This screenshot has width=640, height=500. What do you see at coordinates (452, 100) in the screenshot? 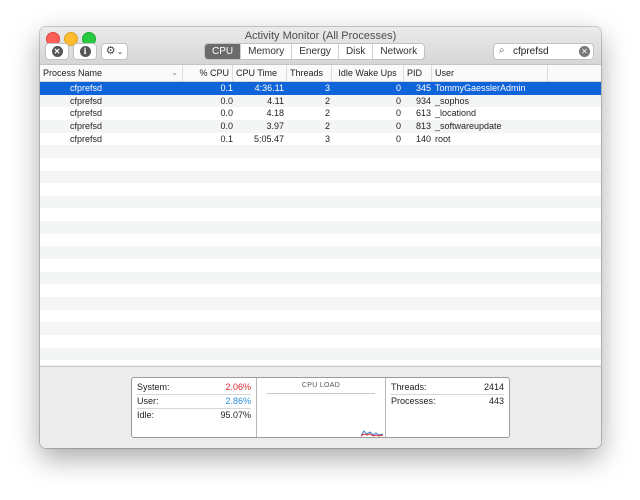
I see `cell-user: _sophos` at bounding box center [452, 100].